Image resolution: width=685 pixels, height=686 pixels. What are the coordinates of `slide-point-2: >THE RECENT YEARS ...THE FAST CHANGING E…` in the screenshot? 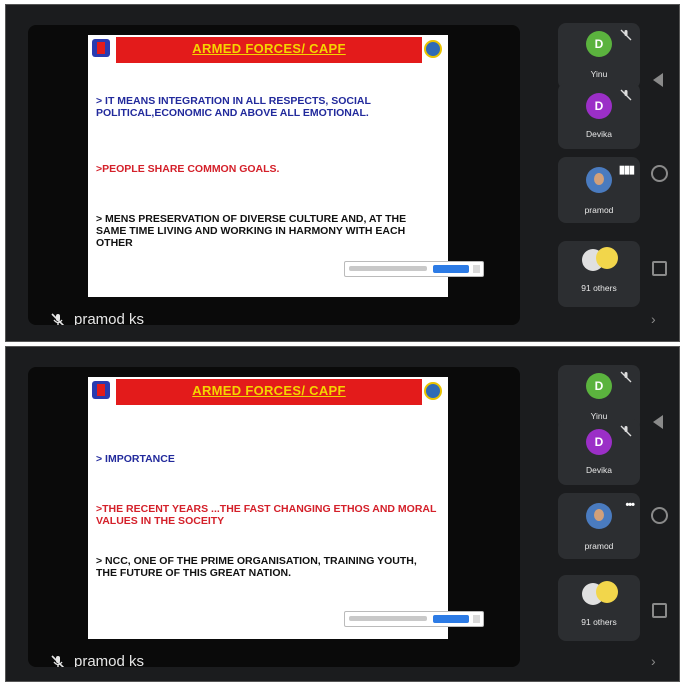 It's located at (266, 515).